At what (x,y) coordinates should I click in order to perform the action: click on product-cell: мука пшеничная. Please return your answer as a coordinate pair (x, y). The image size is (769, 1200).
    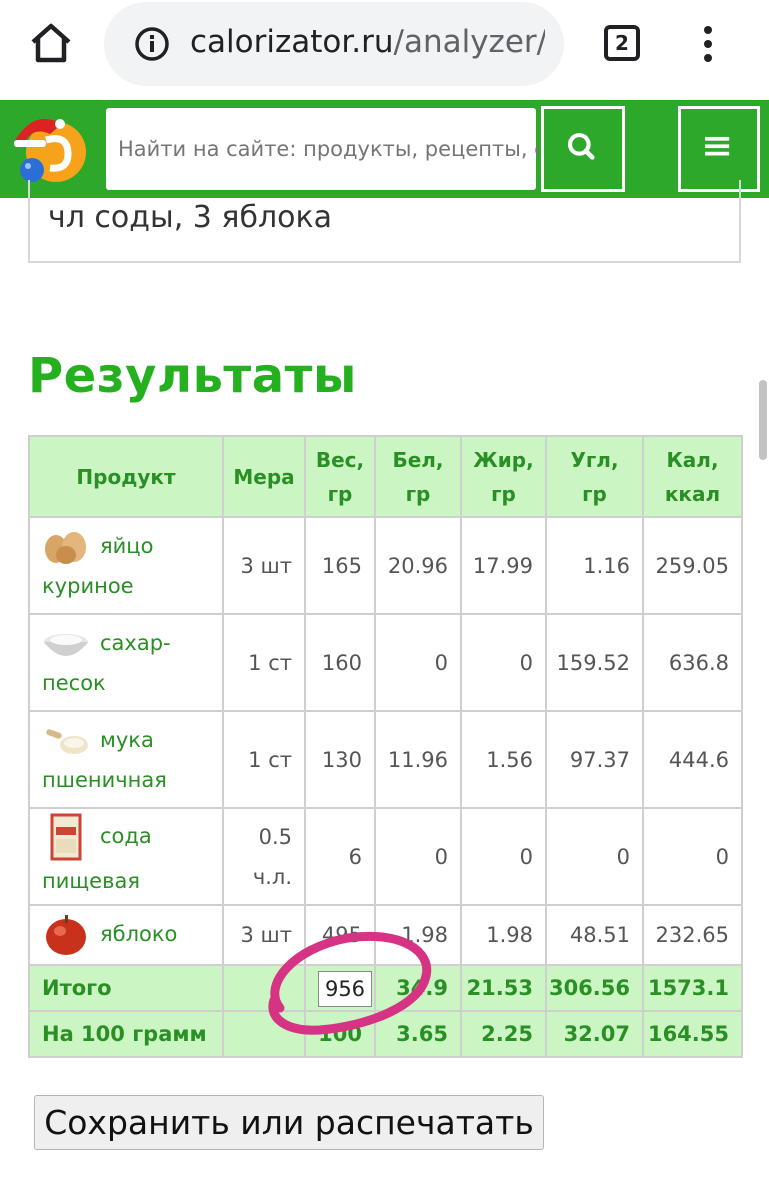
    Looking at the image, I should click on (126, 759).